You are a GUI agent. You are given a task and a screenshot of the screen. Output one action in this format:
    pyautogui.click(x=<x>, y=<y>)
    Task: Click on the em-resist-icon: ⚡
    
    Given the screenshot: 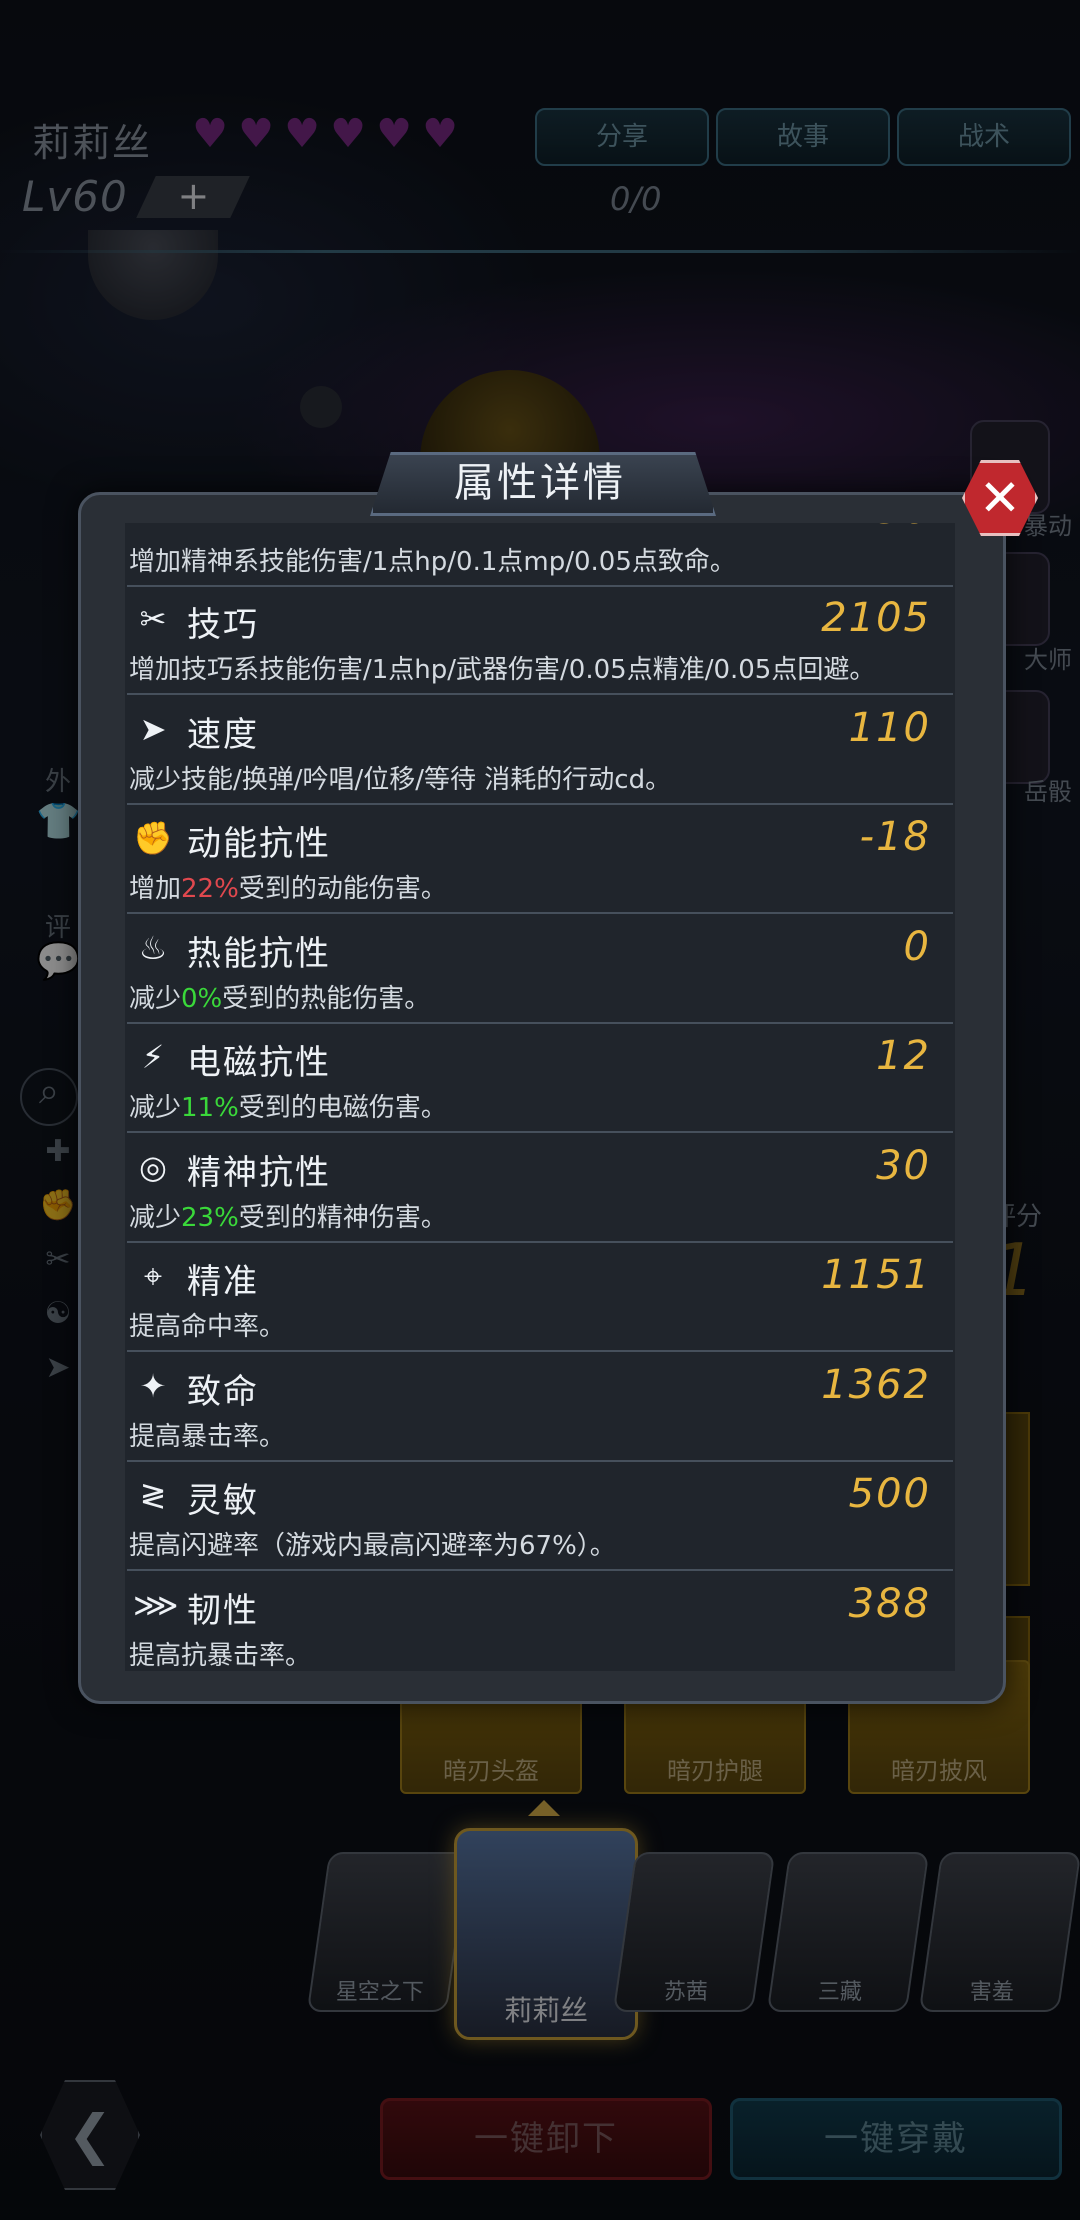 What is the action you would take?
    pyautogui.click(x=153, y=1057)
    